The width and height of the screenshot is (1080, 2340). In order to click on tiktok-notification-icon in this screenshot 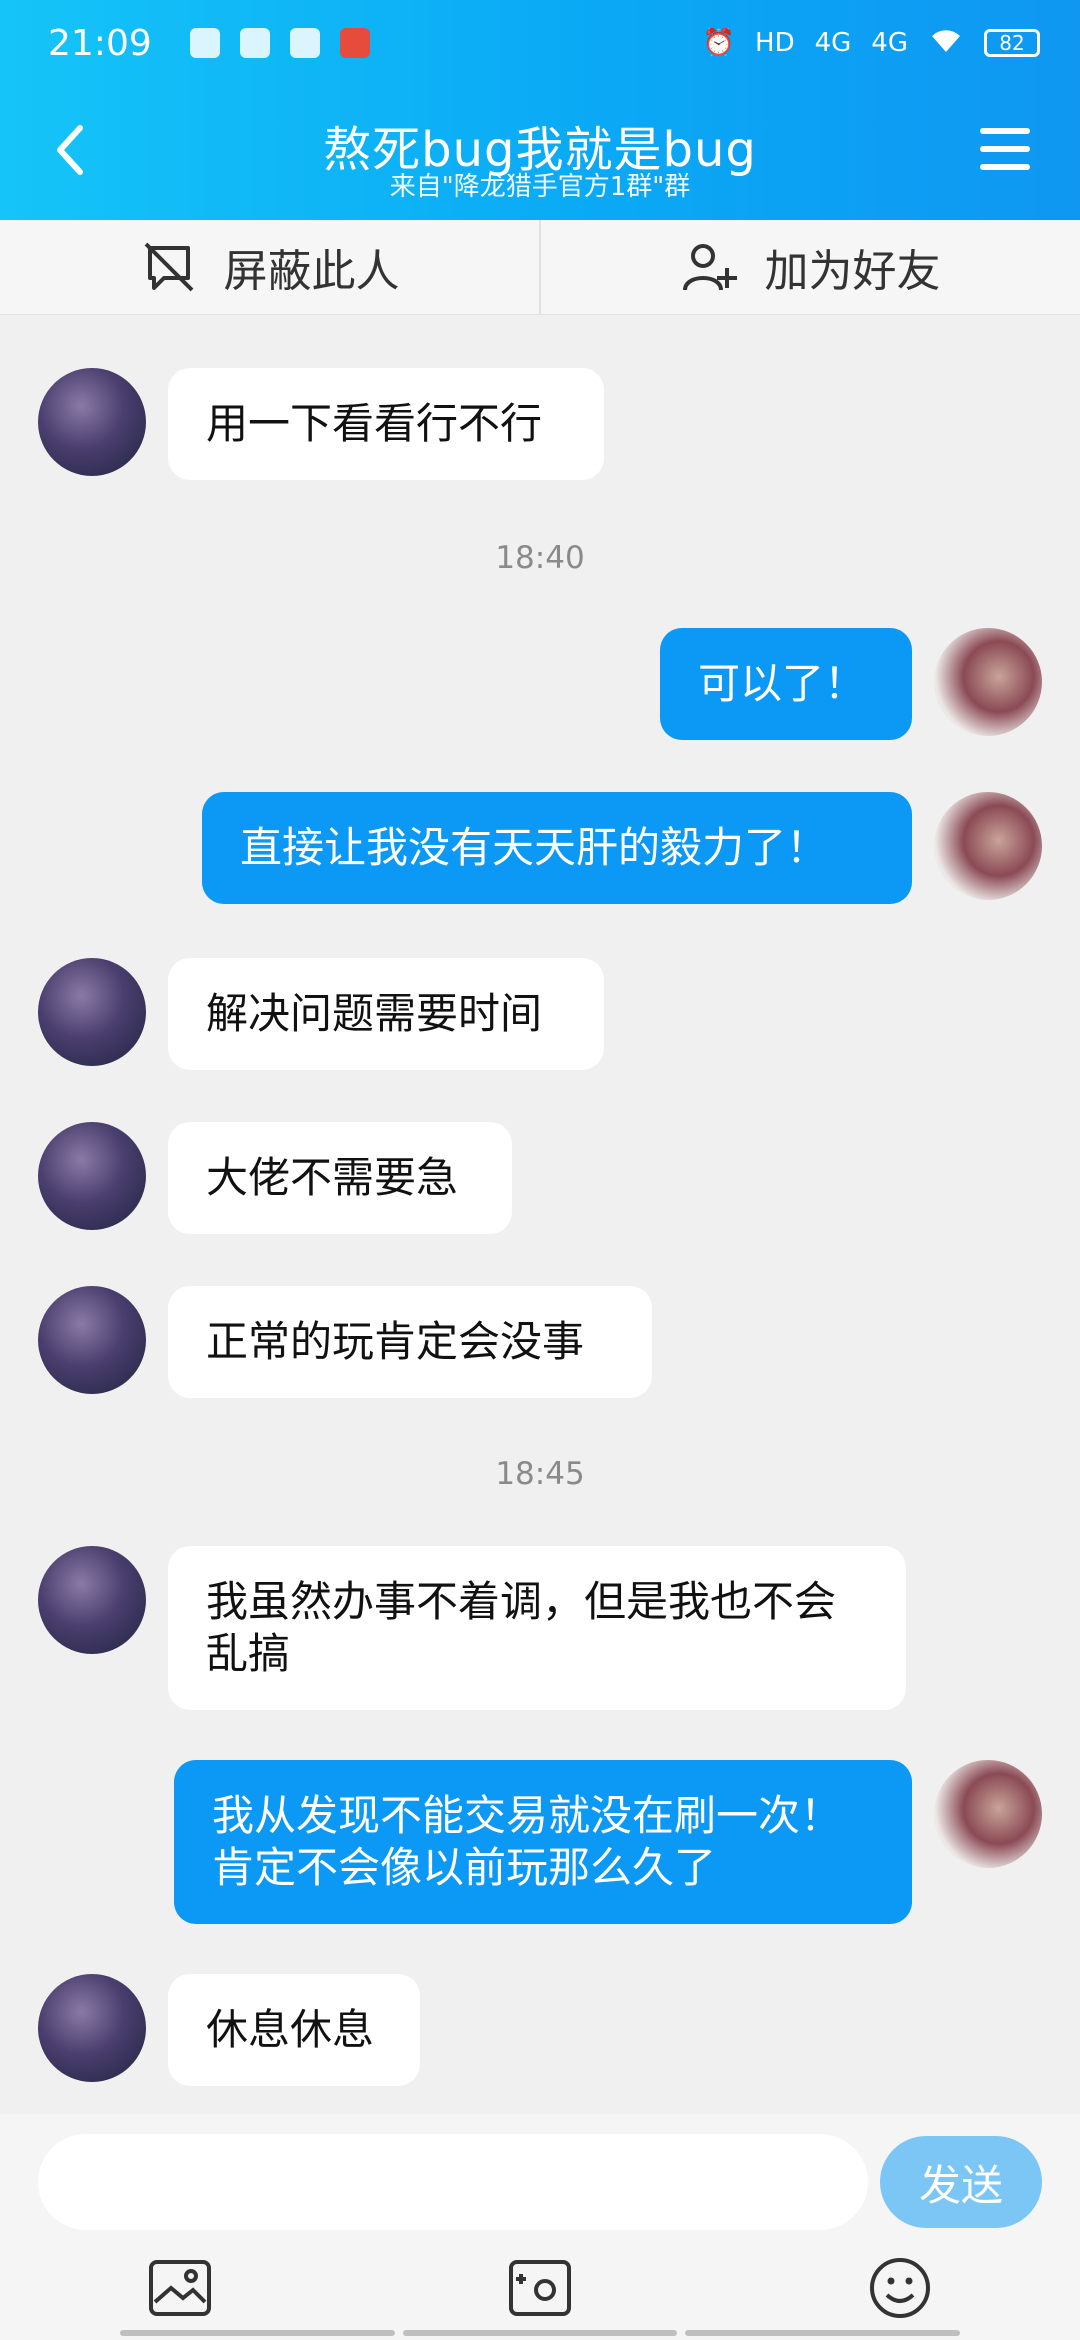, I will do `click(304, 43)`.